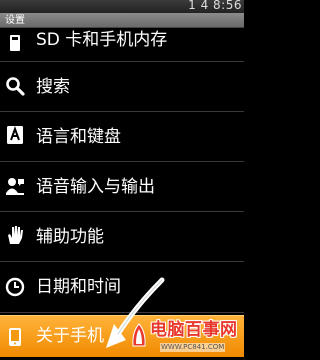 This screenshot has width=320, height=360. Describe the element at coordinates (122, 7) in the screenshot. I see `status-bar: 1 4 8:56` at that location.